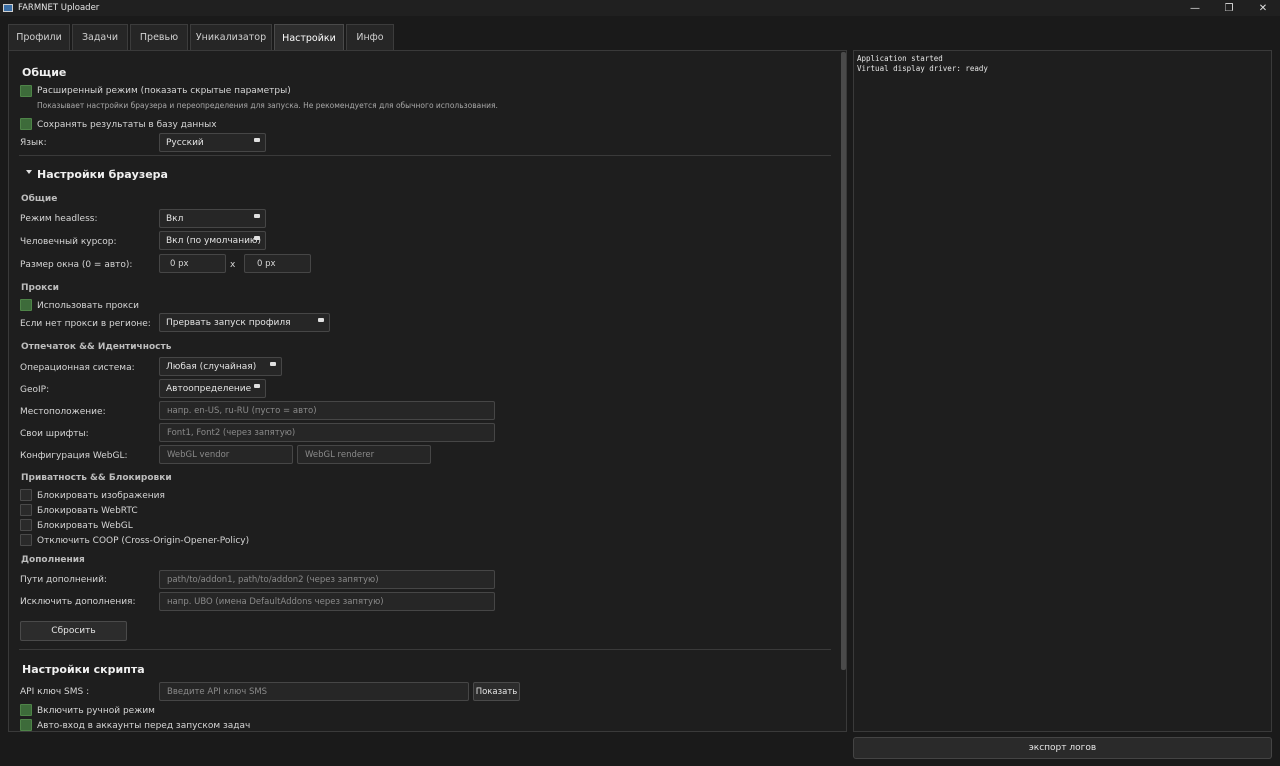 This screenshot has width=1280, height=766. Describe the element at coordinates (96, 478) in the screenshot. I see `privacy-subtitle: Приватность && Блокировки` at that location.